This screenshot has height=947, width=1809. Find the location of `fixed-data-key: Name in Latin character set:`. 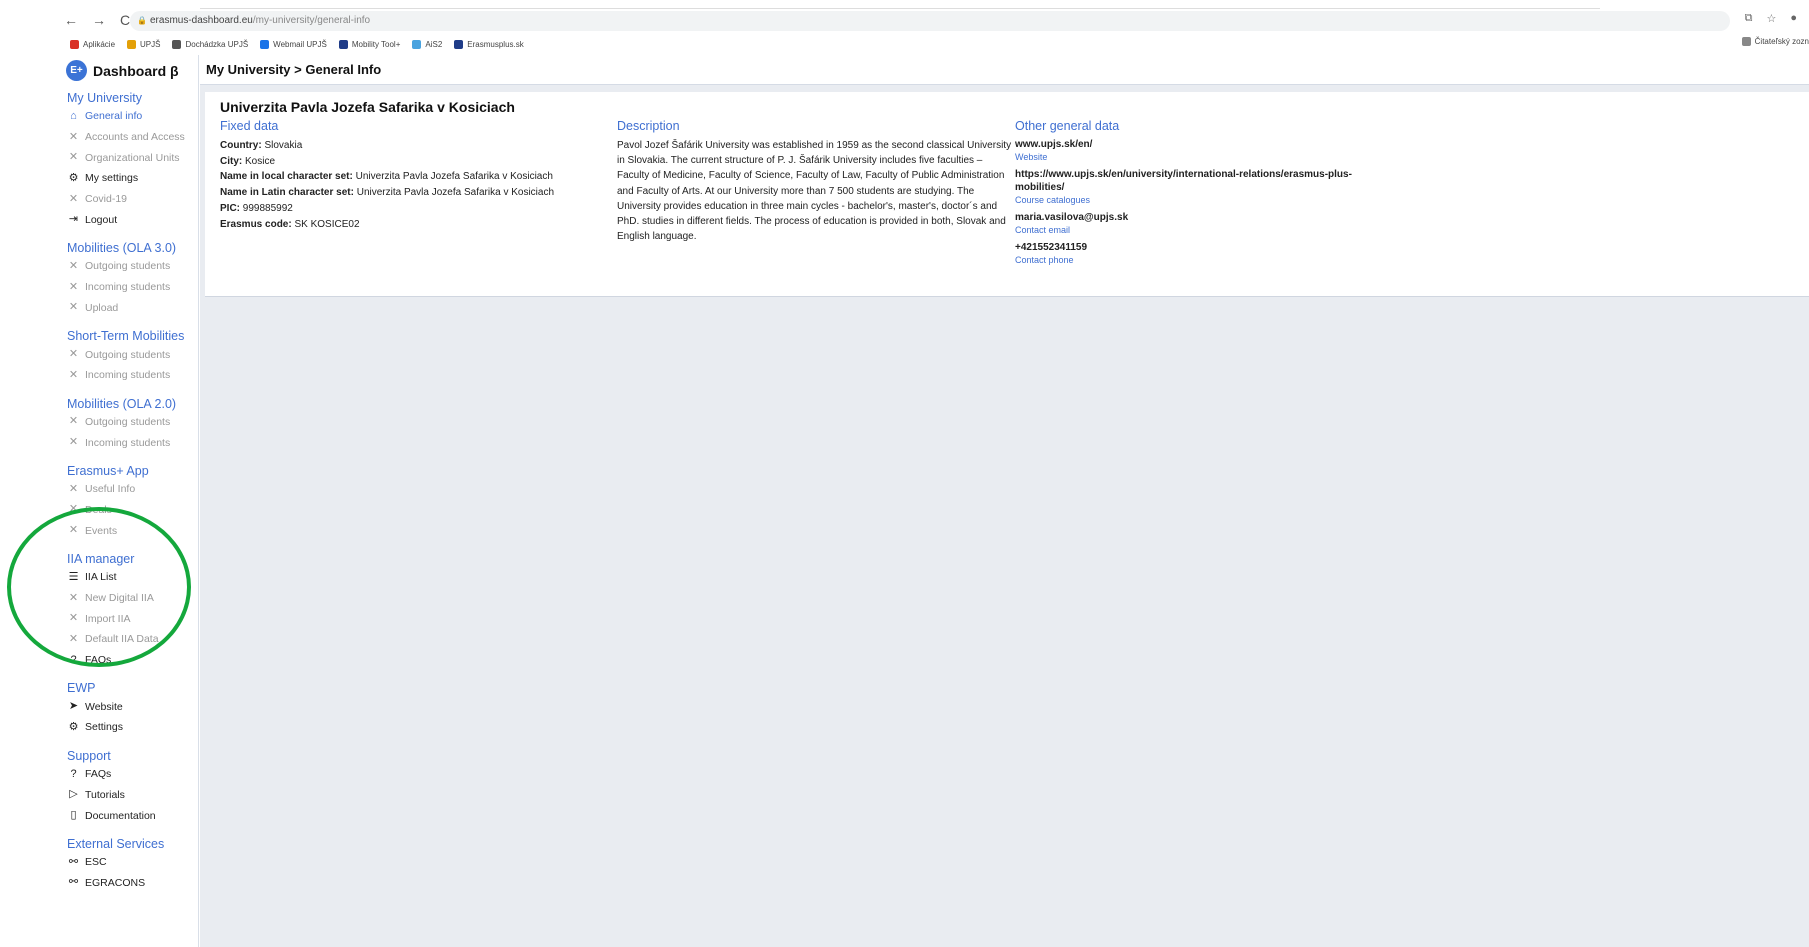

fixed-data-key: Name in Latin character set: is located at coordinates (287, 193).